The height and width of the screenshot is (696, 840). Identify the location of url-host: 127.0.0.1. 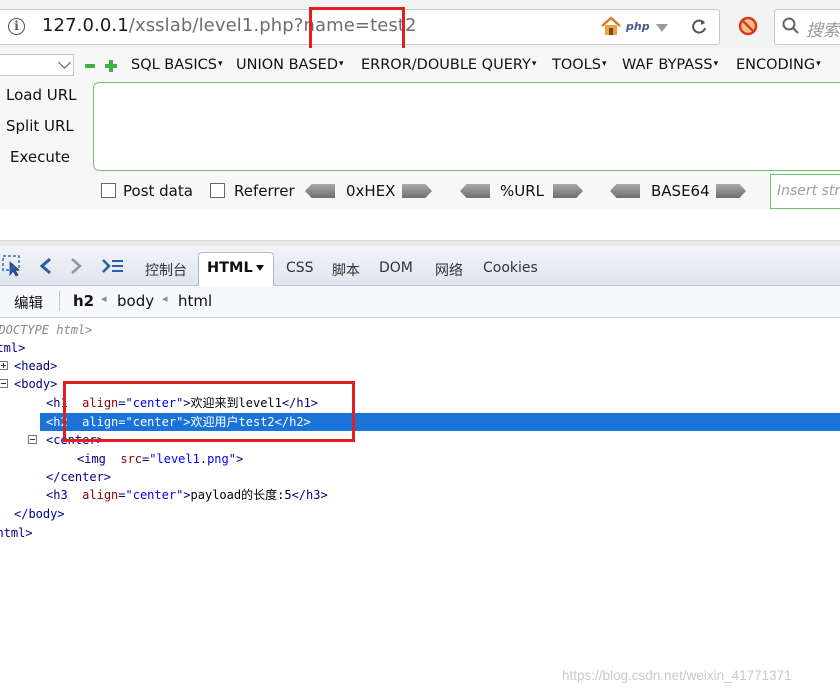
(85, 25).